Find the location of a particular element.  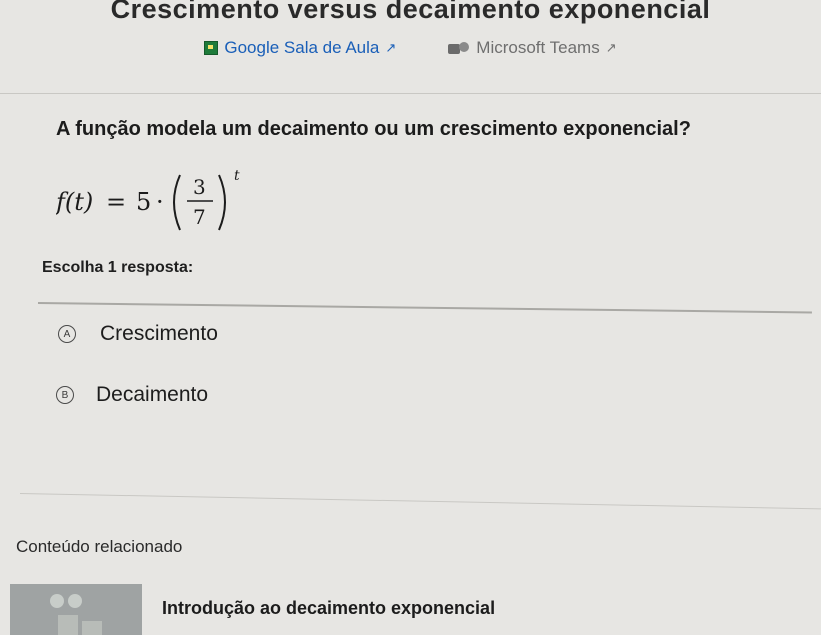

formula-exponent: t is located at coordinates (237, 176).